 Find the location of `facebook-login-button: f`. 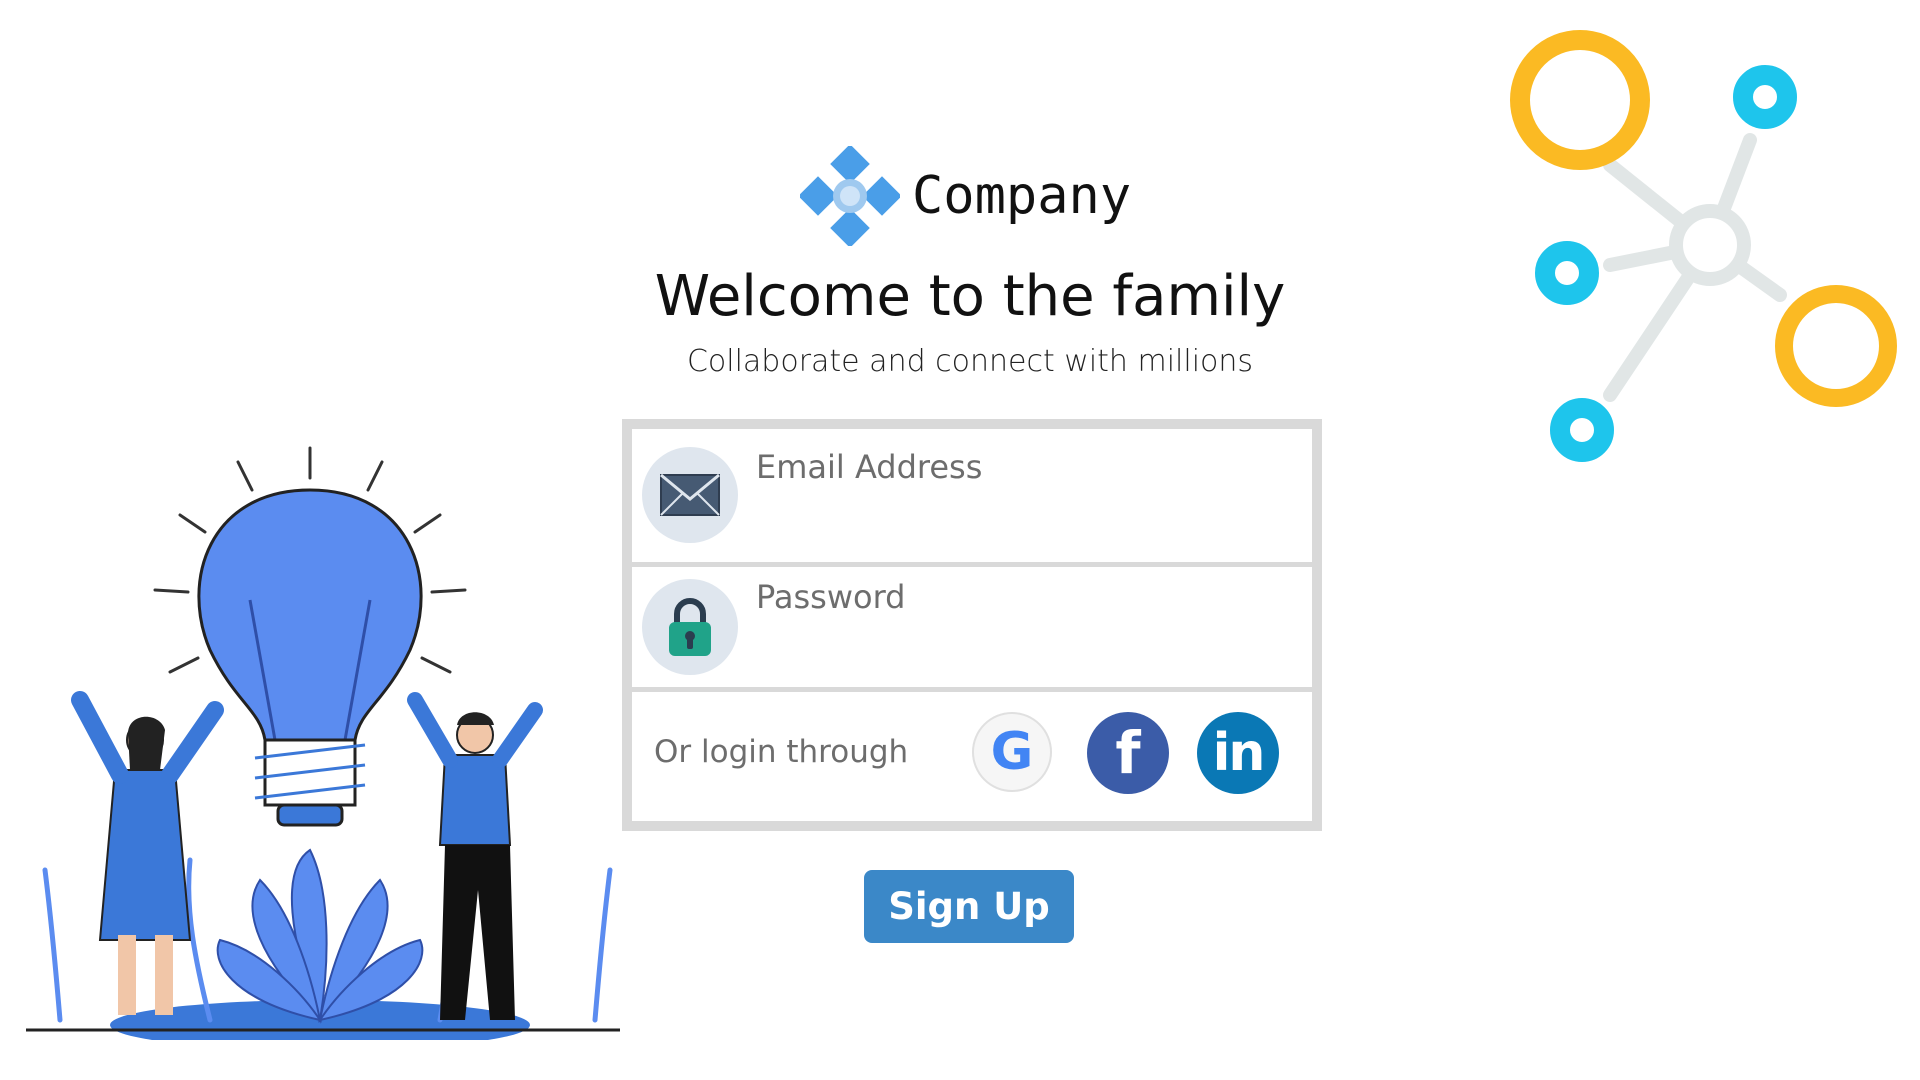

facebook-login-button: f is located at coordinates (1128, 753).